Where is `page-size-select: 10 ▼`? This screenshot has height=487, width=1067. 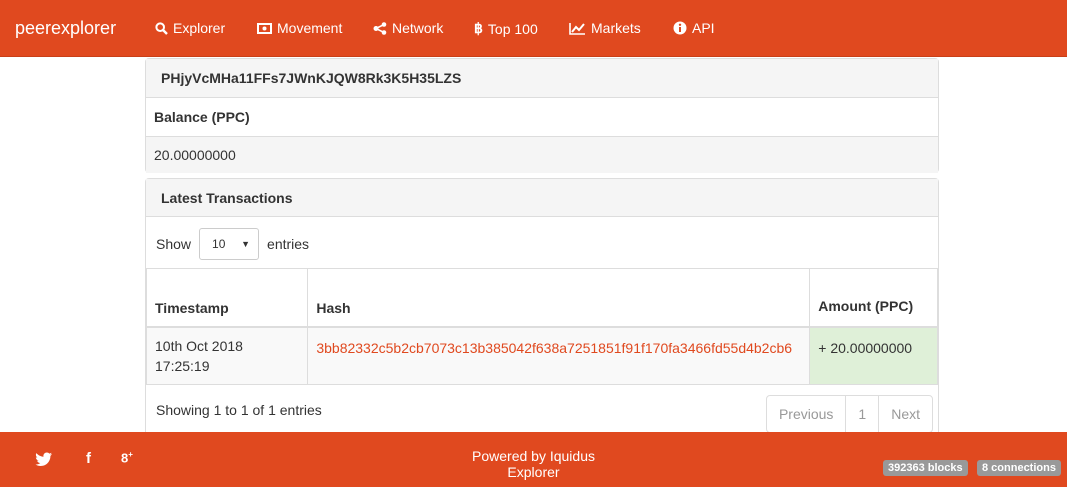
page-size-select: 10 ▼ is located at coordinates (229, 244).